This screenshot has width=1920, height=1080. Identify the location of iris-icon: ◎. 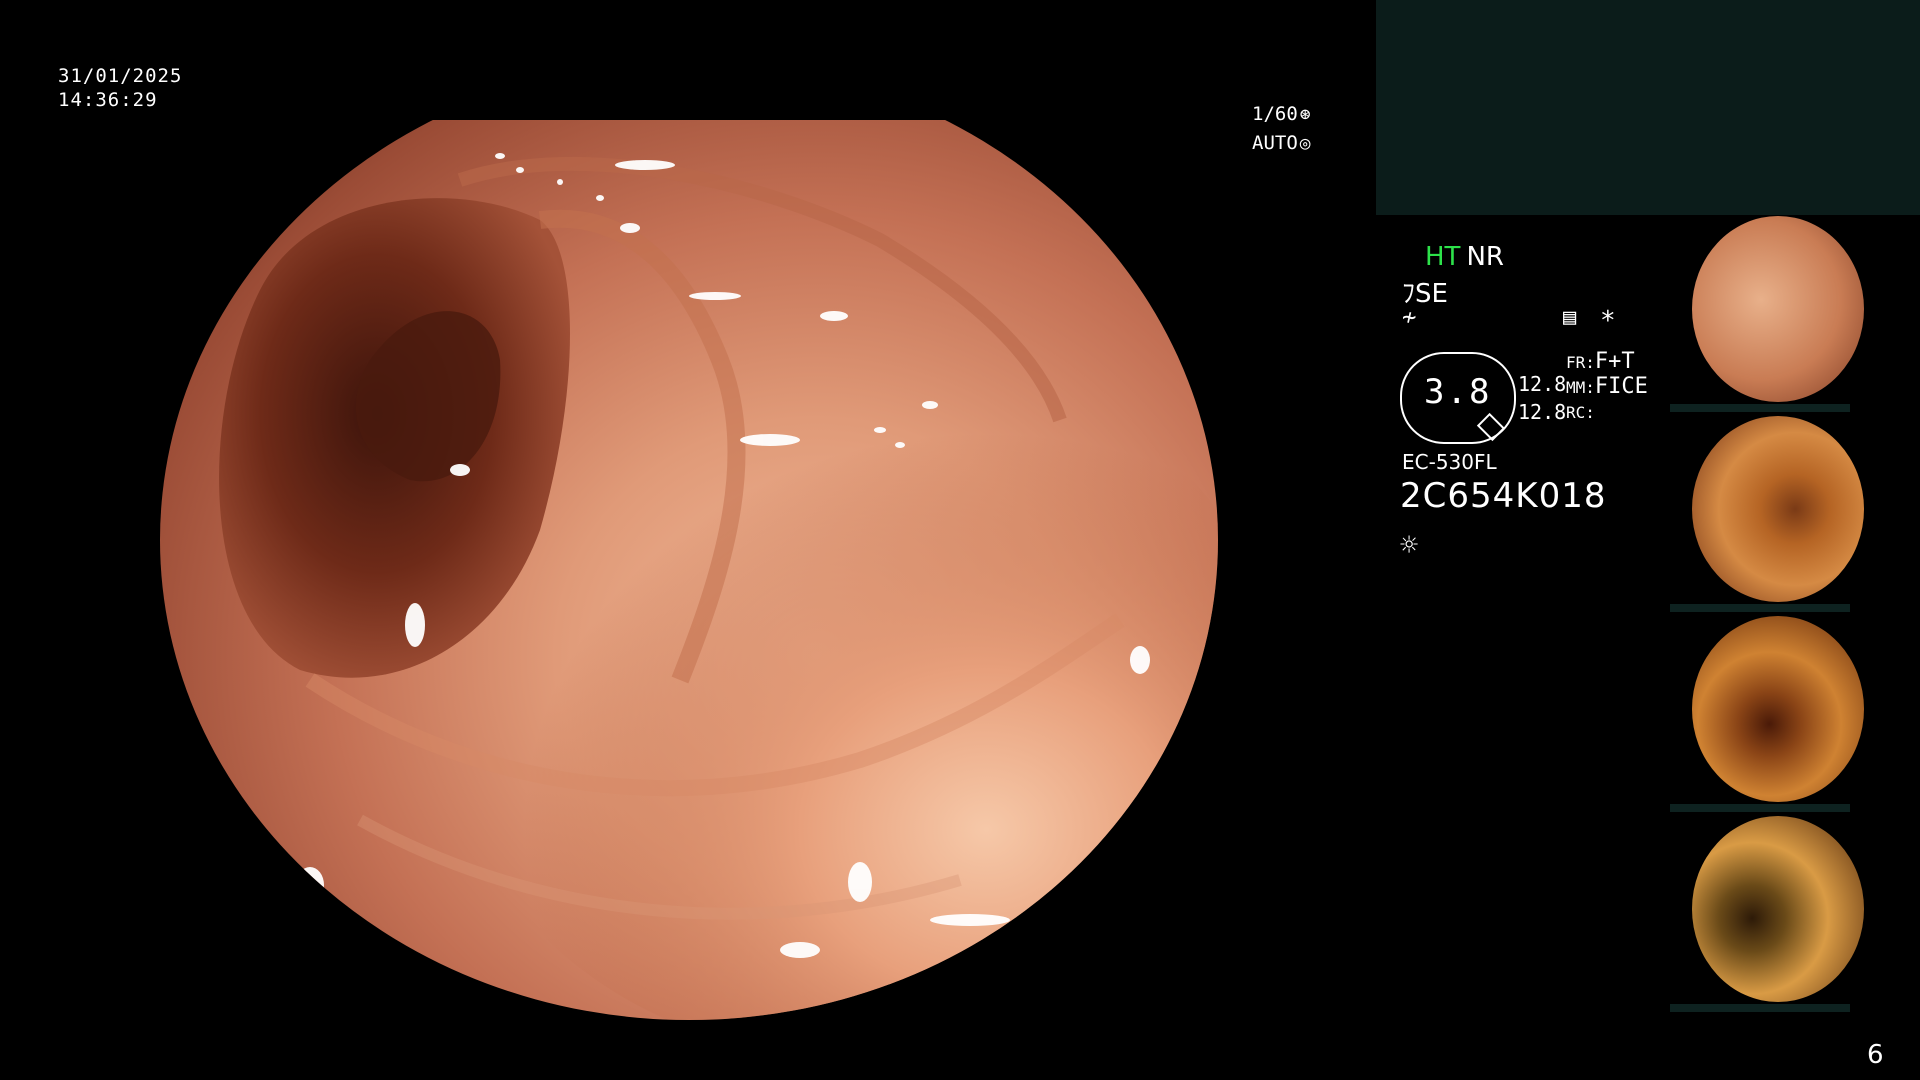
(1305, 143).